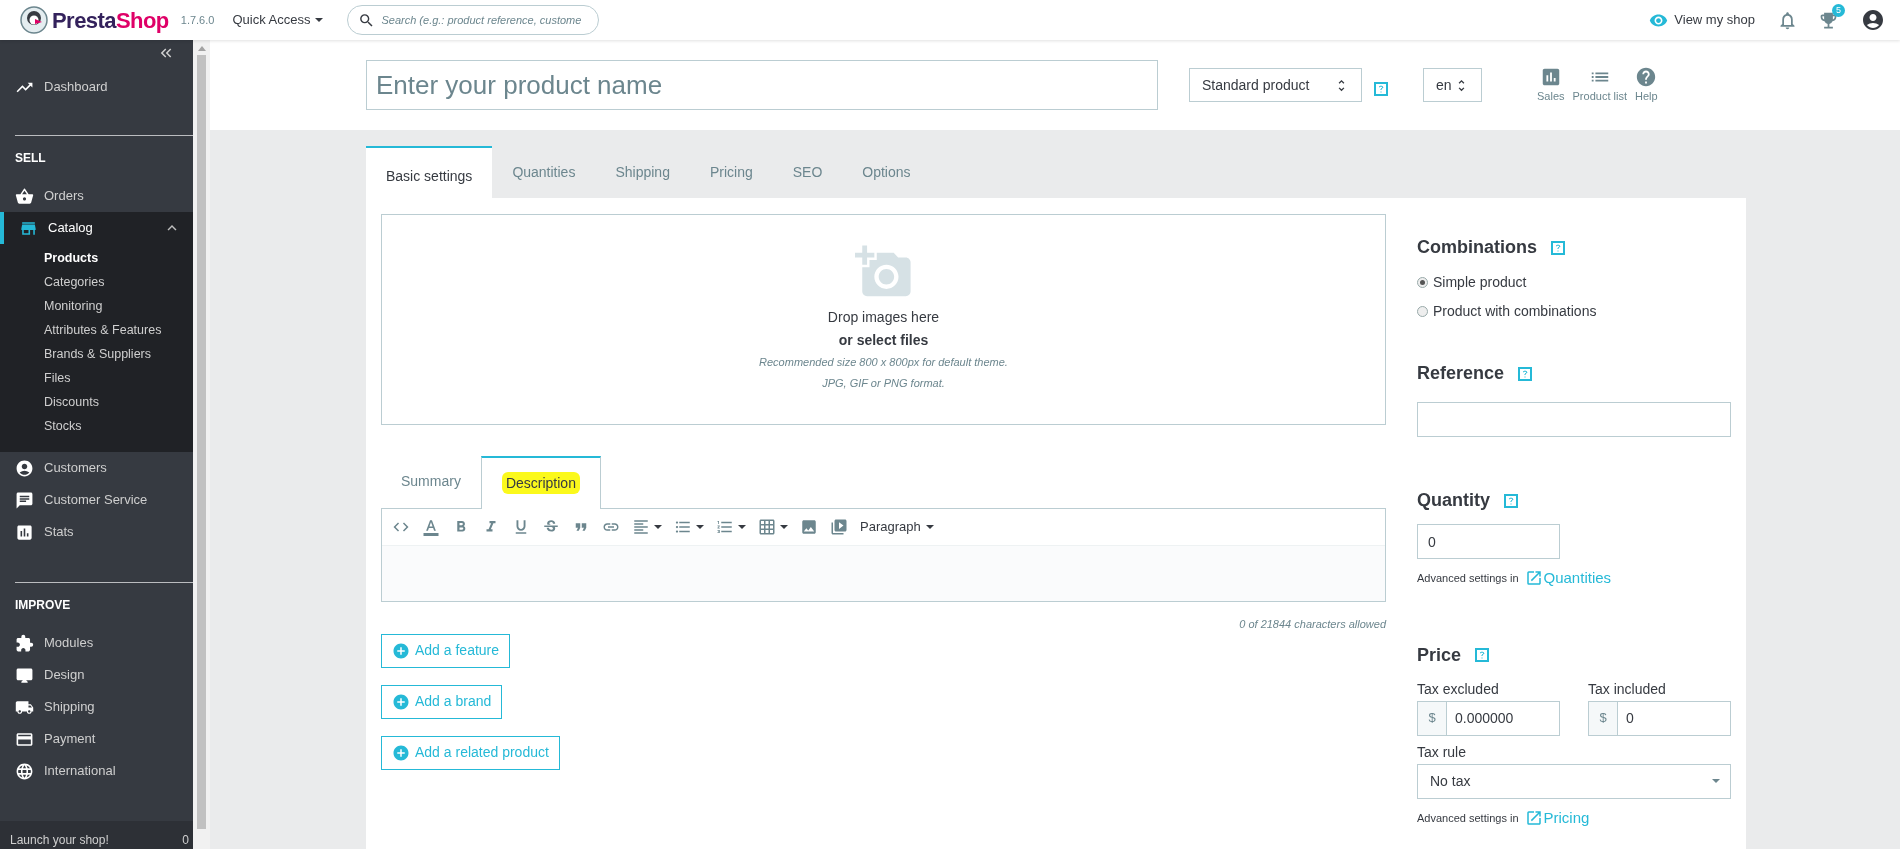 Image resolution: width=1900 pixels, height=849 pixels. Describe the element at coordinates (1599, 85) in the screenshot. I see `toolbar-button: Product list` at that location.